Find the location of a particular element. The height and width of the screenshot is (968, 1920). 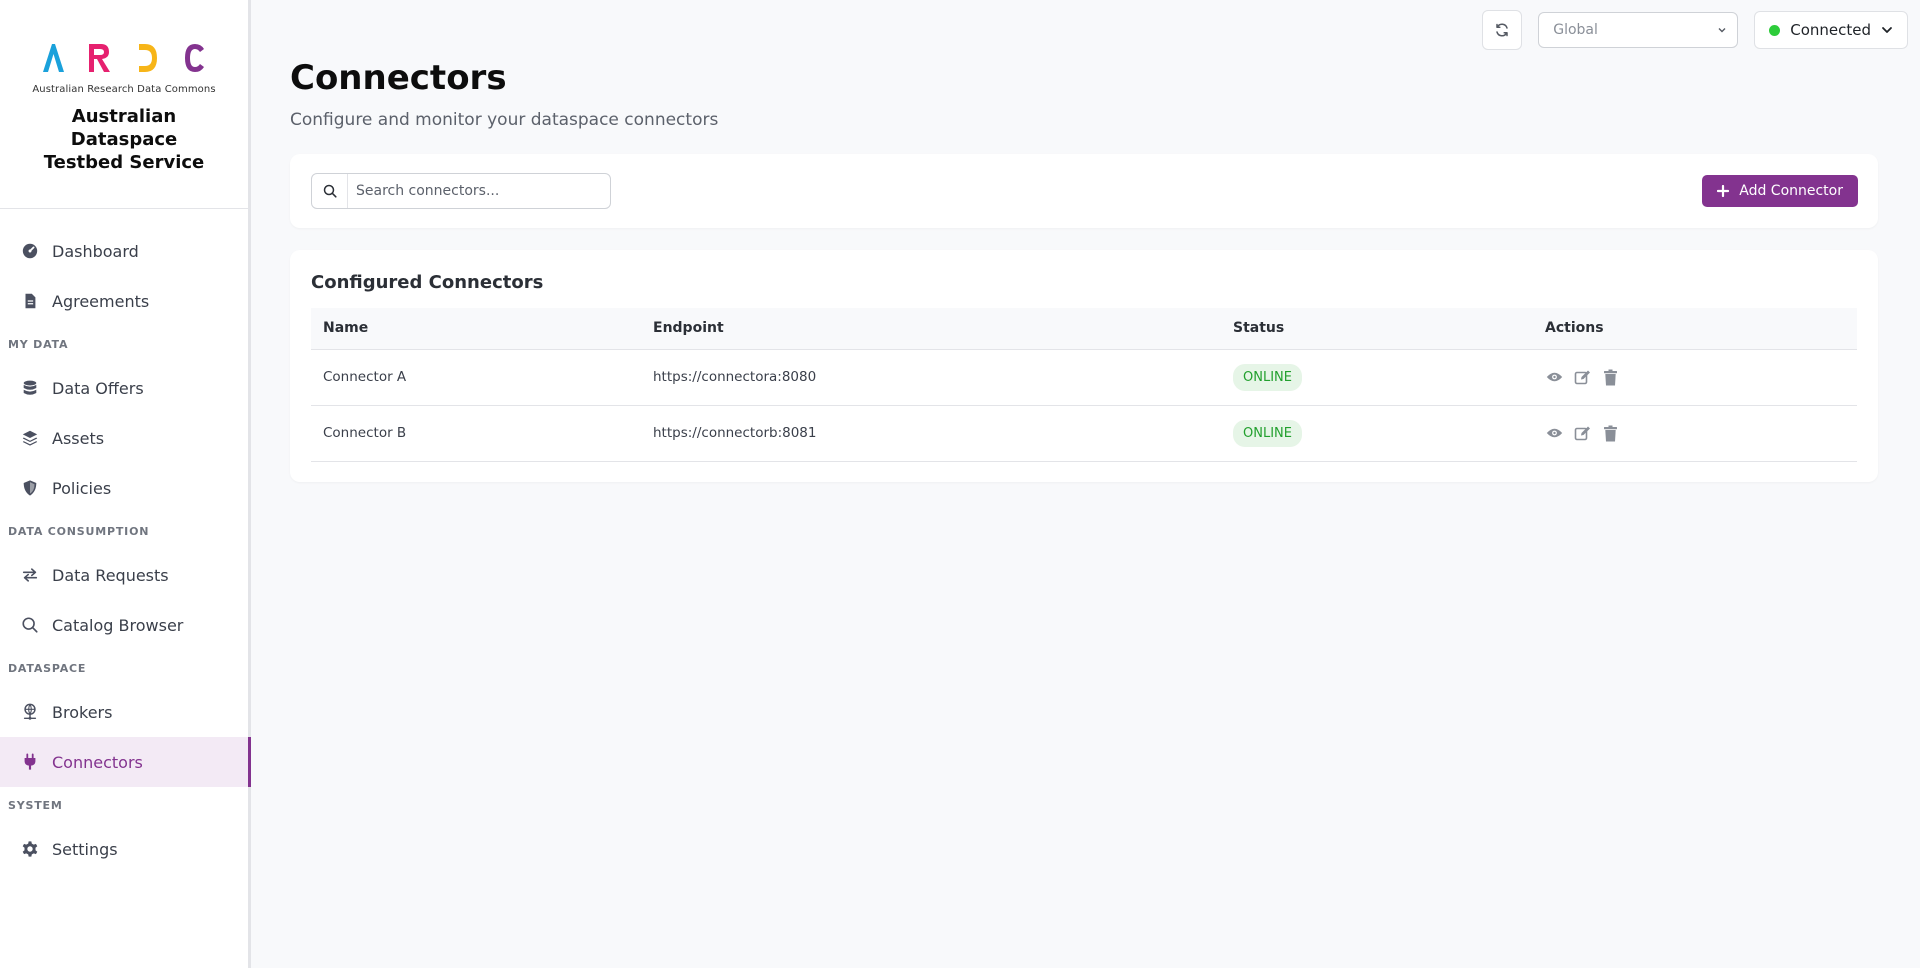

table-title: Configured Connectors is located at coordinates (427, 282).